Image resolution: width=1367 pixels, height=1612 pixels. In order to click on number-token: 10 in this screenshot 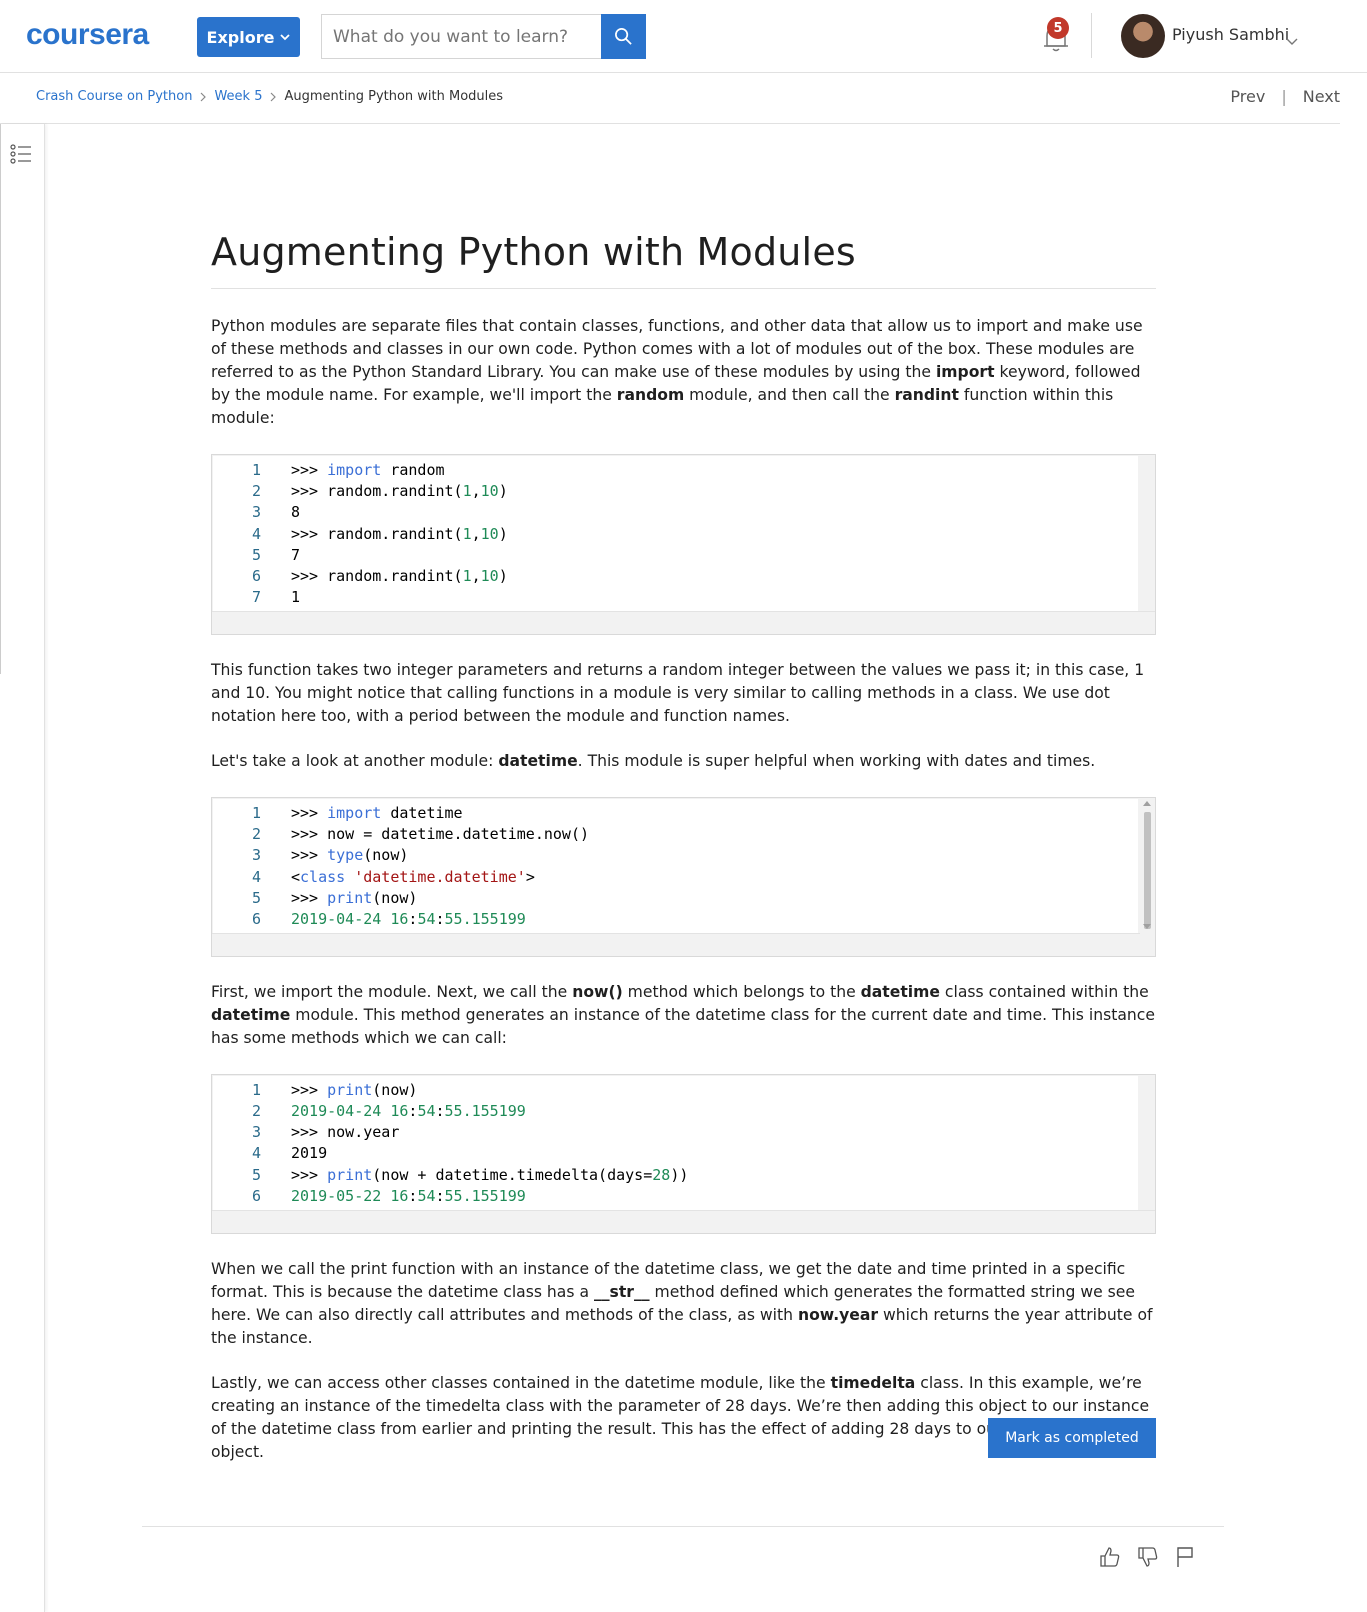, I will do `click(489, 533)`.